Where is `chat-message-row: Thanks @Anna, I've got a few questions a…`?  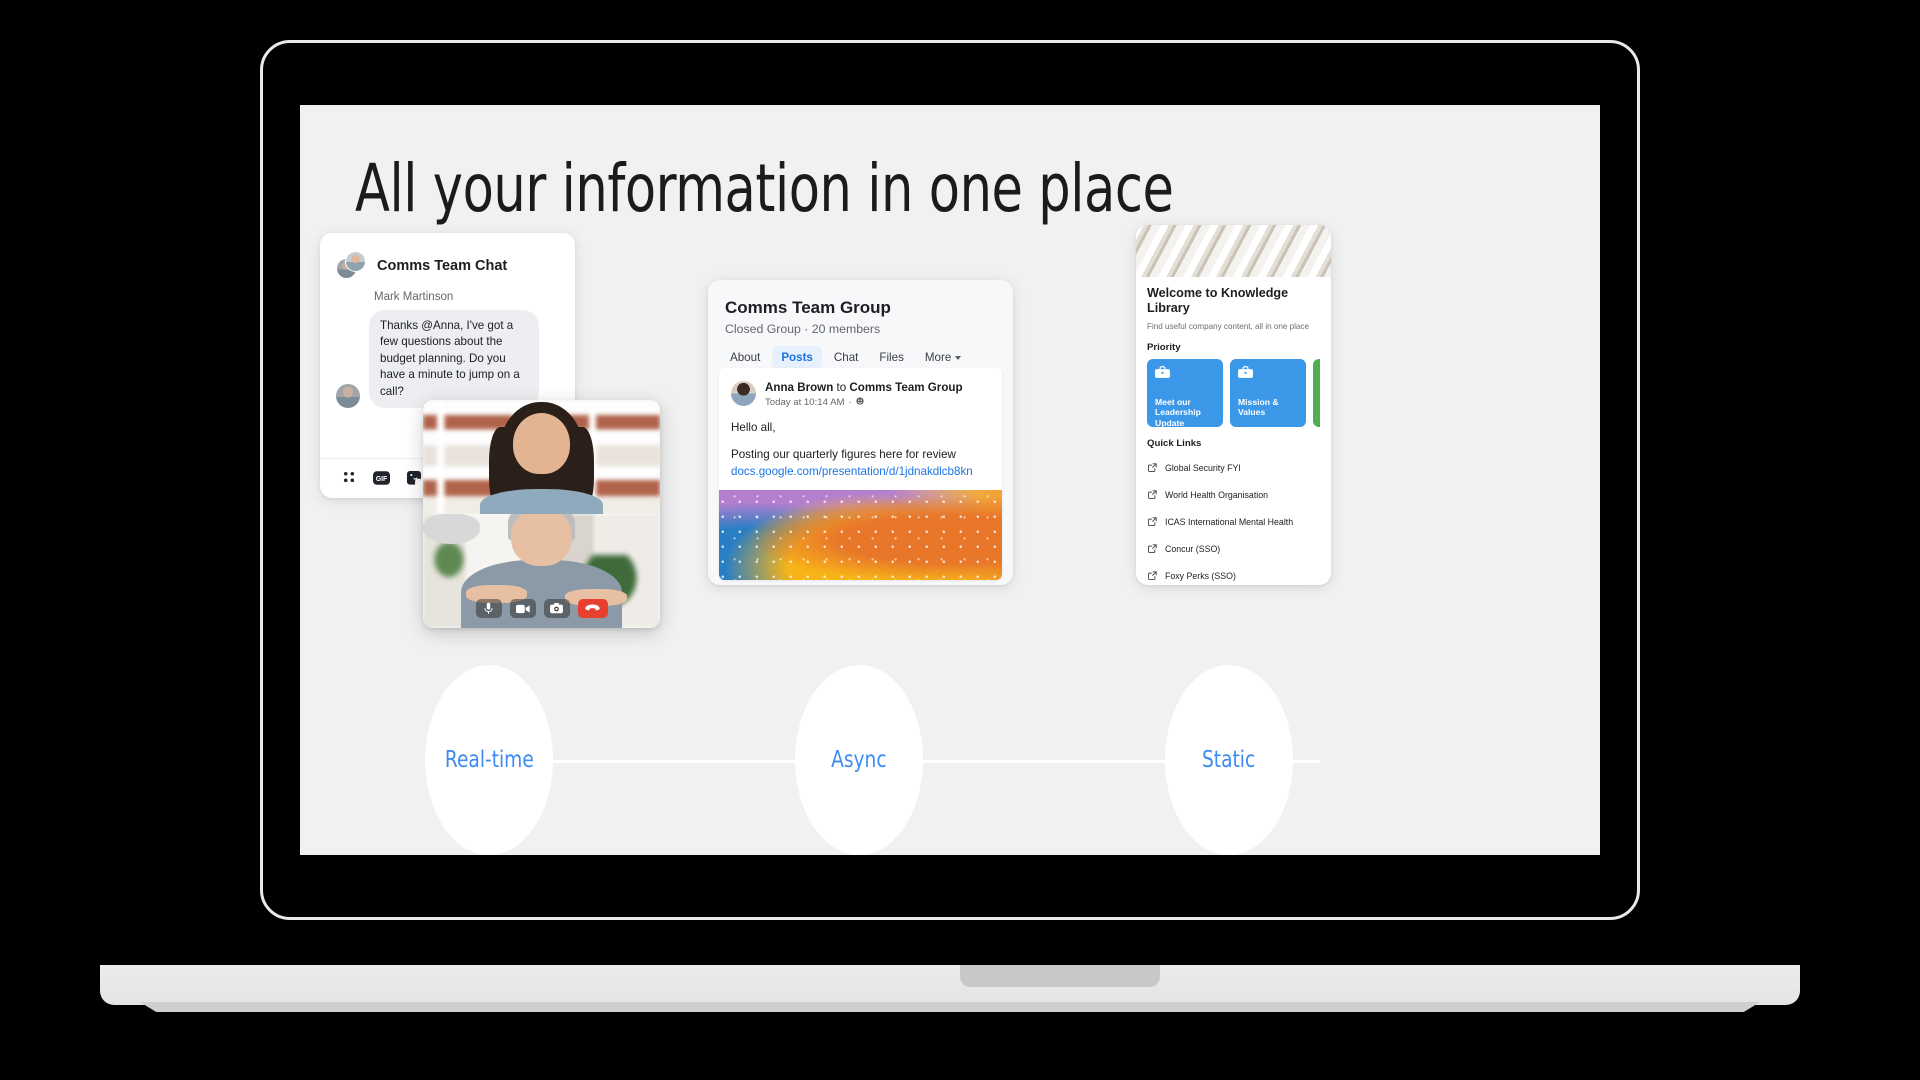
chat-message-row: Thanks @Anna, I've got a few questions a… is located at coordinates (447, 356).